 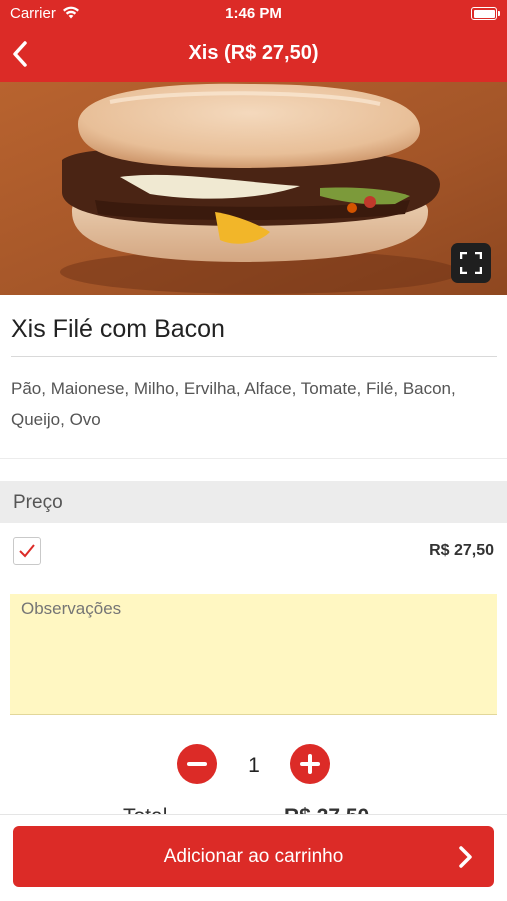 What do you see at coordinates (253, 502) in the screenshot?
I see `price-section-header: Preço` at bounding box center [253, 502].